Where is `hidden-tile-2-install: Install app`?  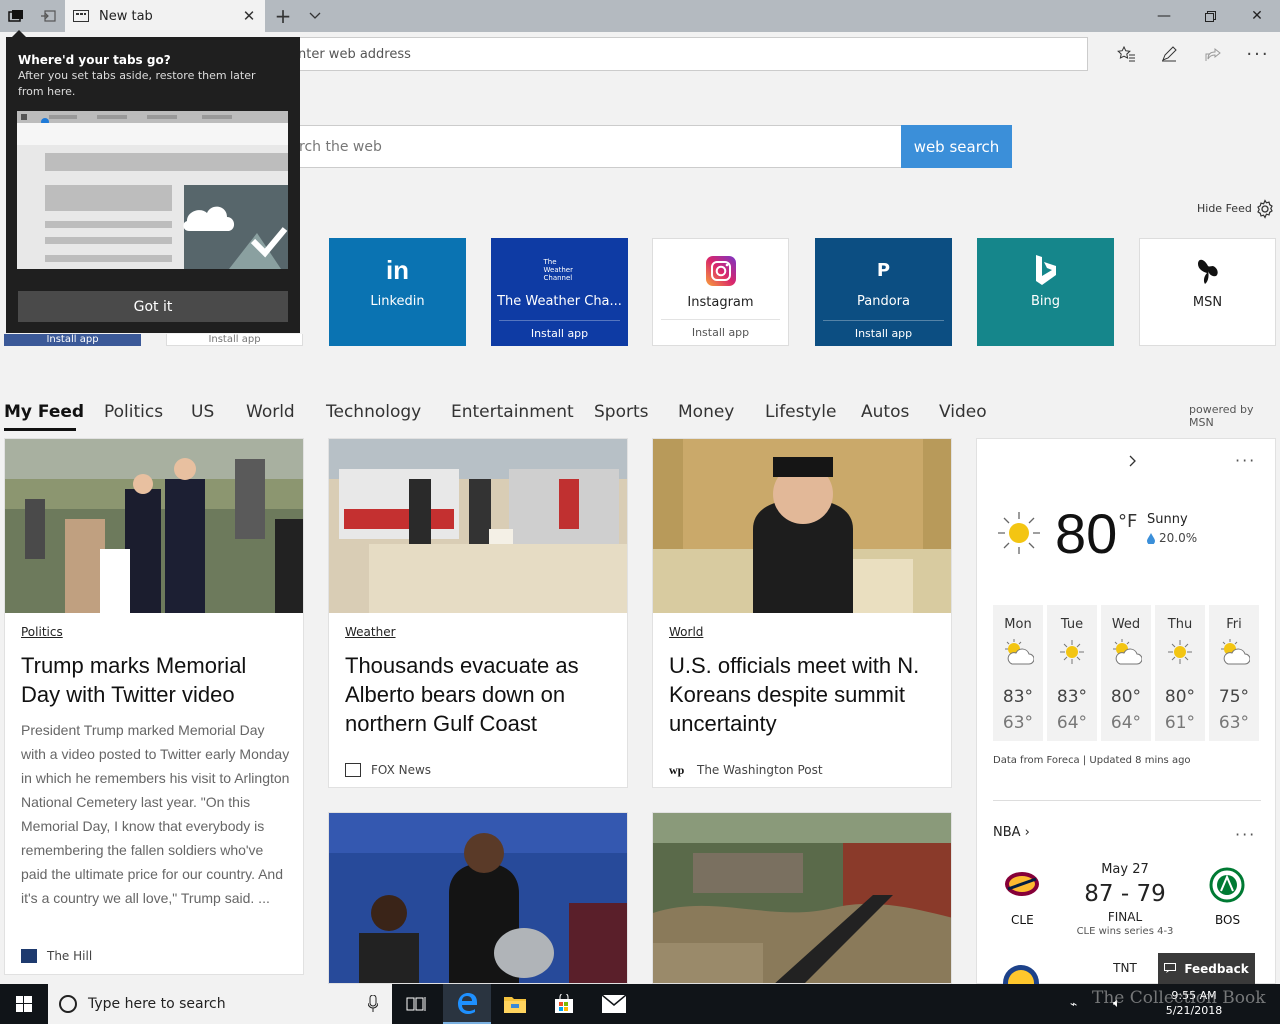
hidden-tile-2-install: Install app is located at coordinates (234, 339).